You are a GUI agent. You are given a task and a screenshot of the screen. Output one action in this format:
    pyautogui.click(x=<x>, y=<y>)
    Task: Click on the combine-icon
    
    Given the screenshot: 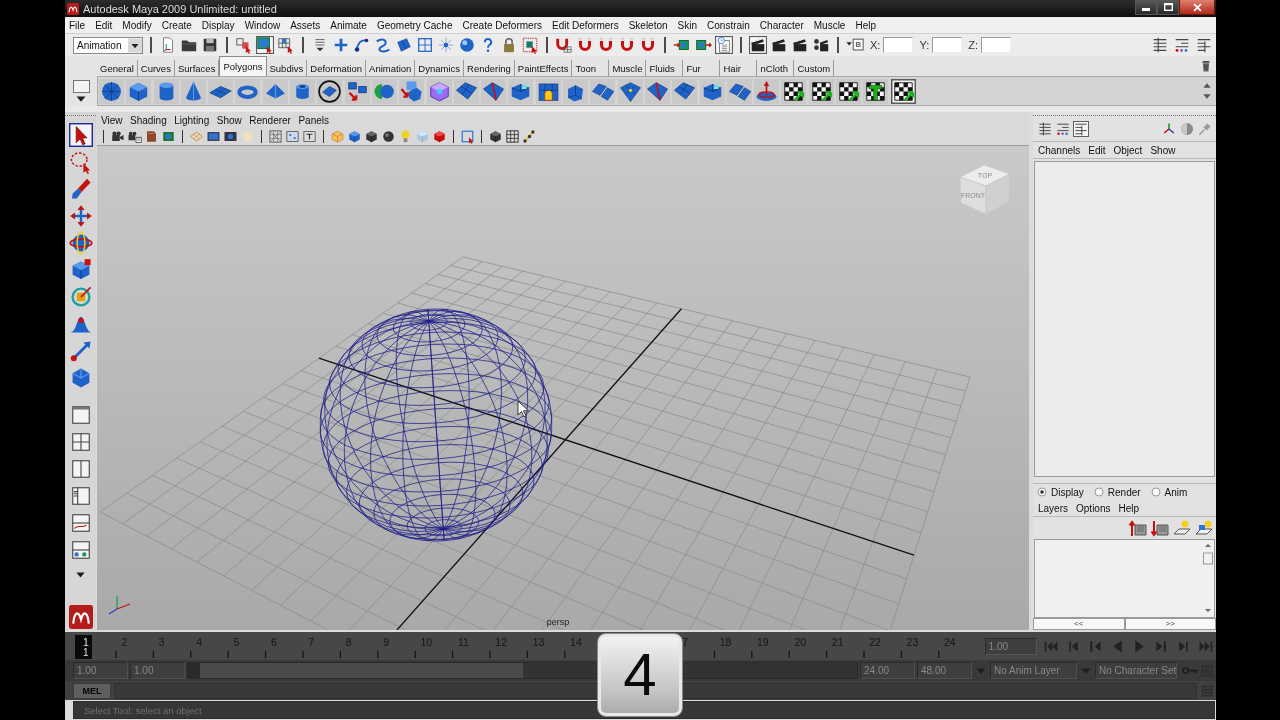 What is the action you would take?
    pyautogui.click(x=357, y=91)
    